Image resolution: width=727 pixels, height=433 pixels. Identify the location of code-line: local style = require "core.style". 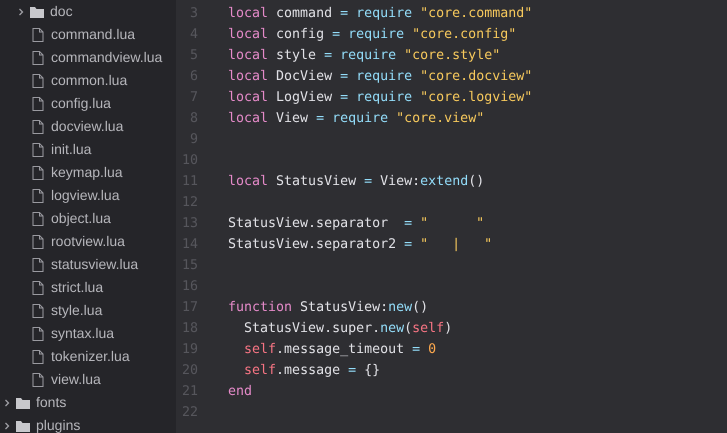
(364, 55).